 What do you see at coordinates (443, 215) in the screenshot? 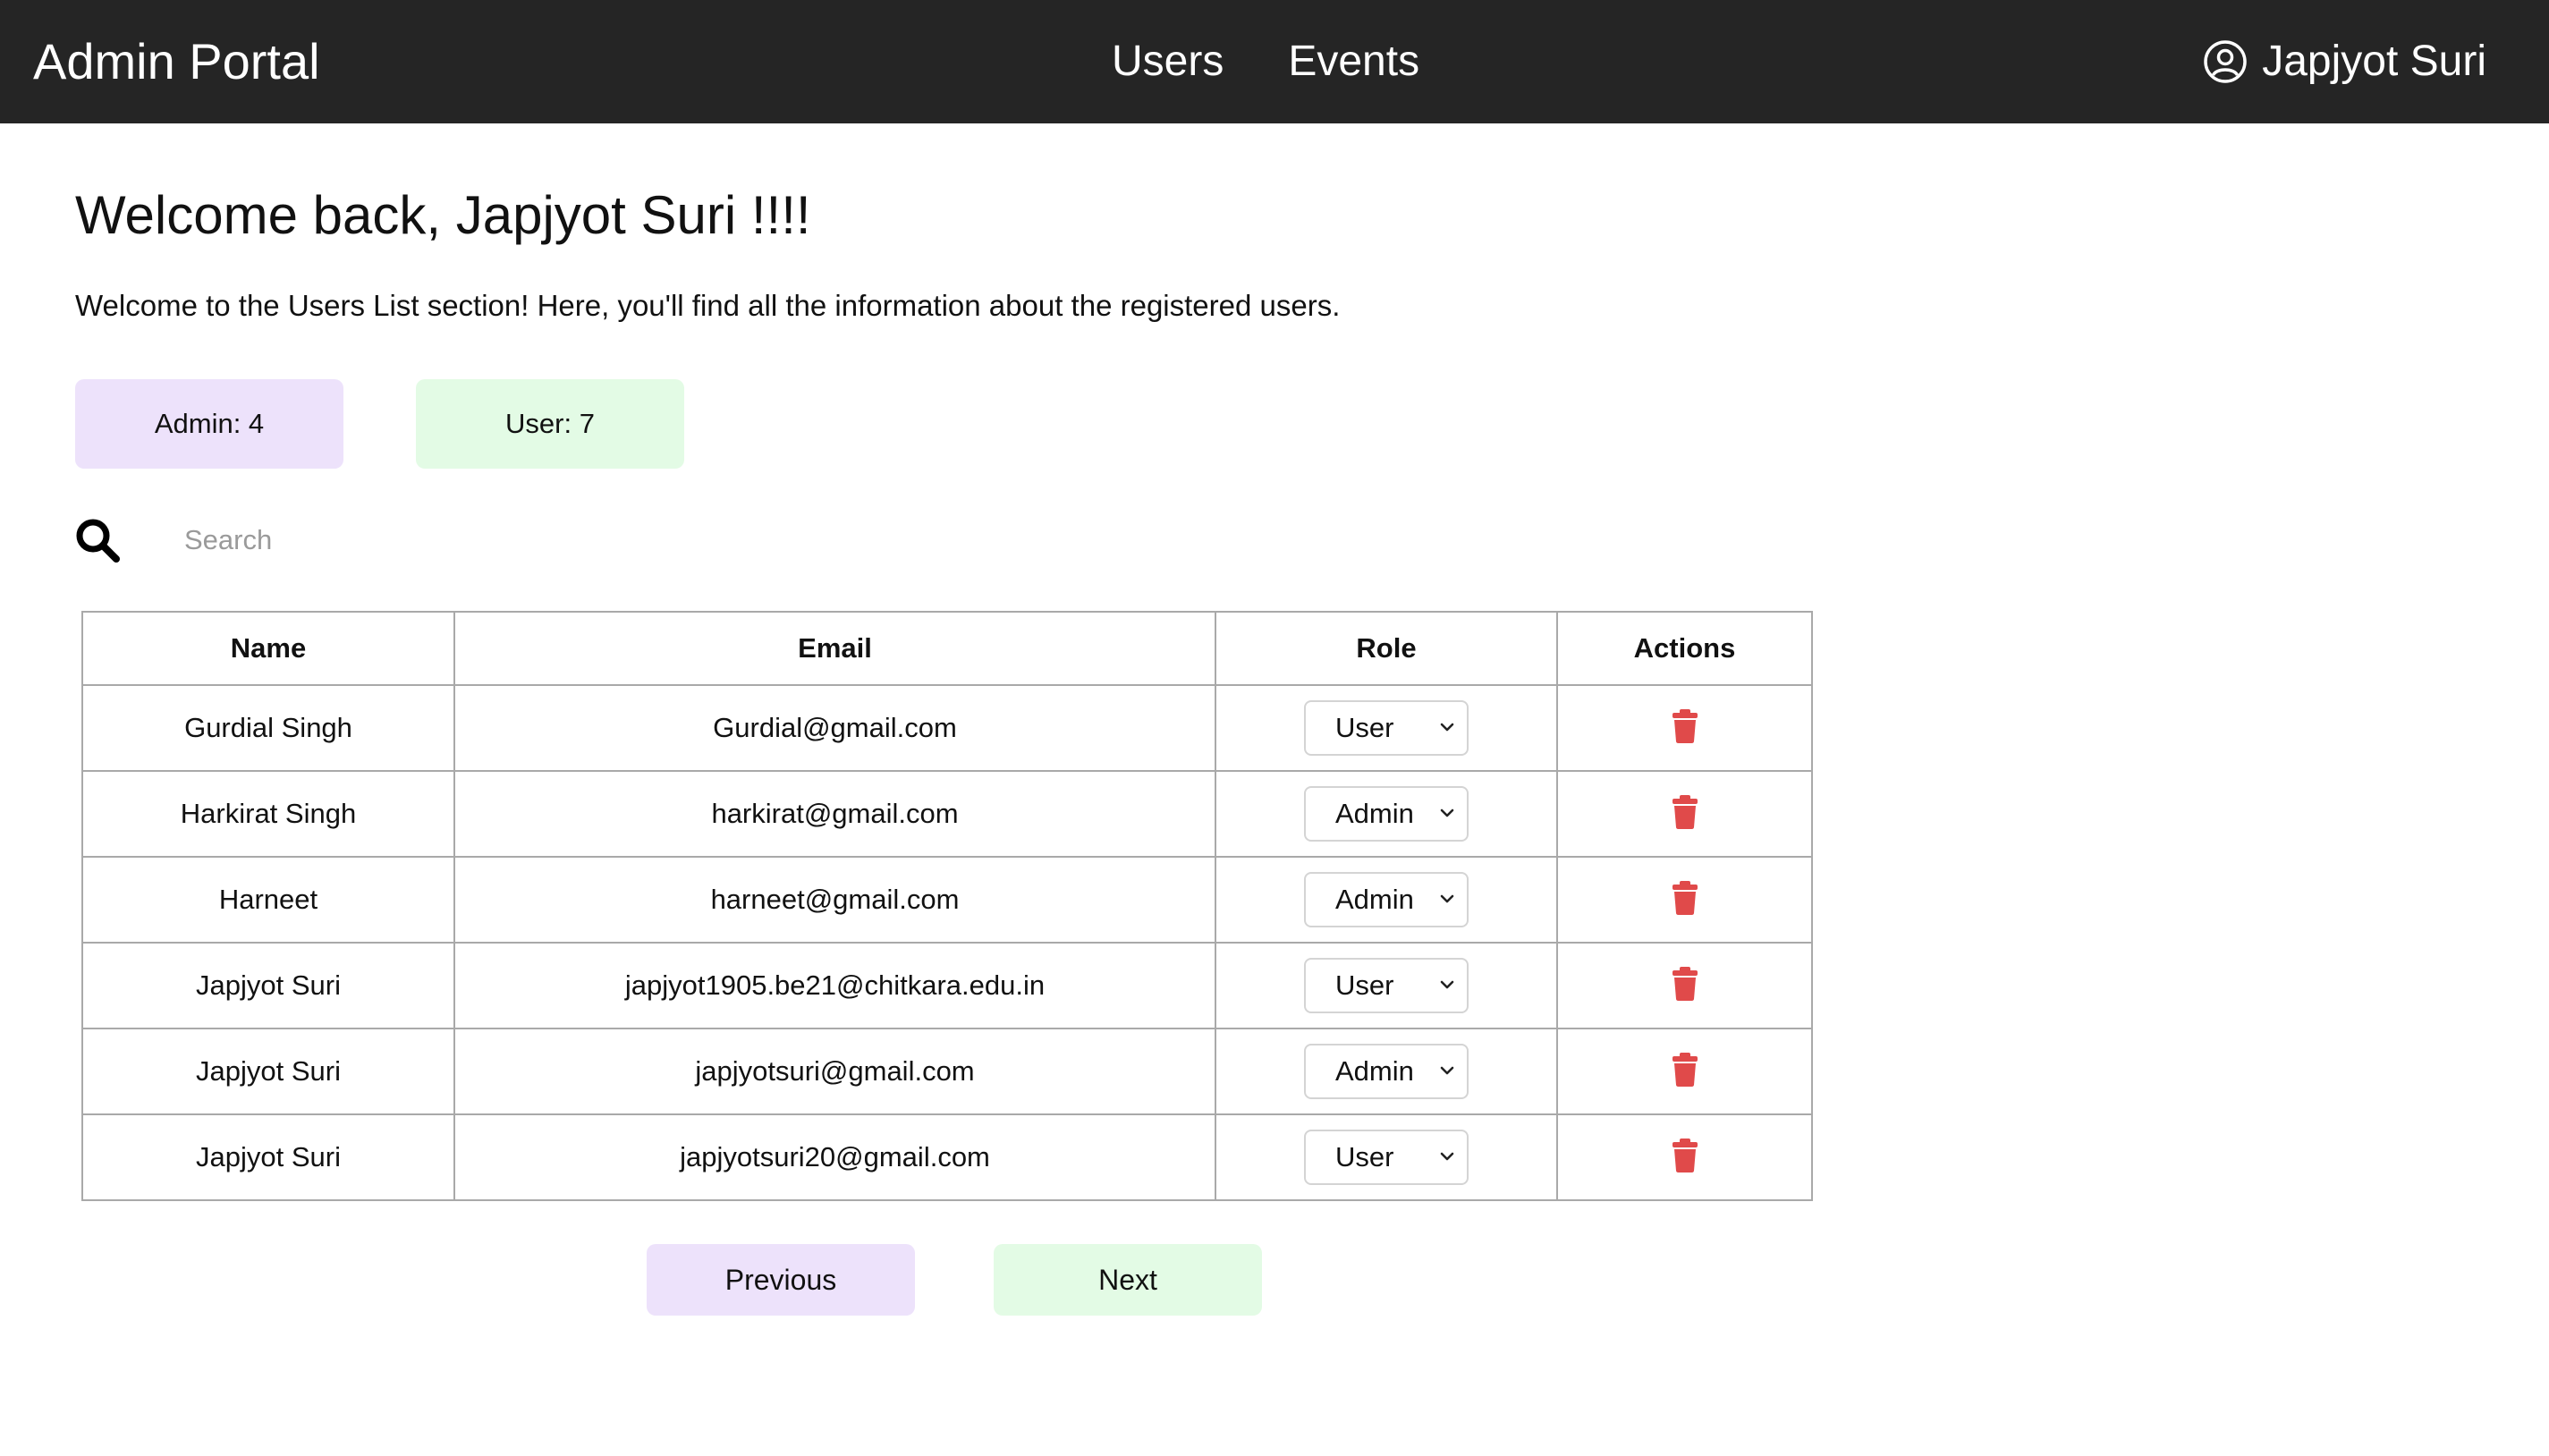
I see `page-title: Welcome back, Japjyot Suri !!!!` at bounding box center [443, 215].